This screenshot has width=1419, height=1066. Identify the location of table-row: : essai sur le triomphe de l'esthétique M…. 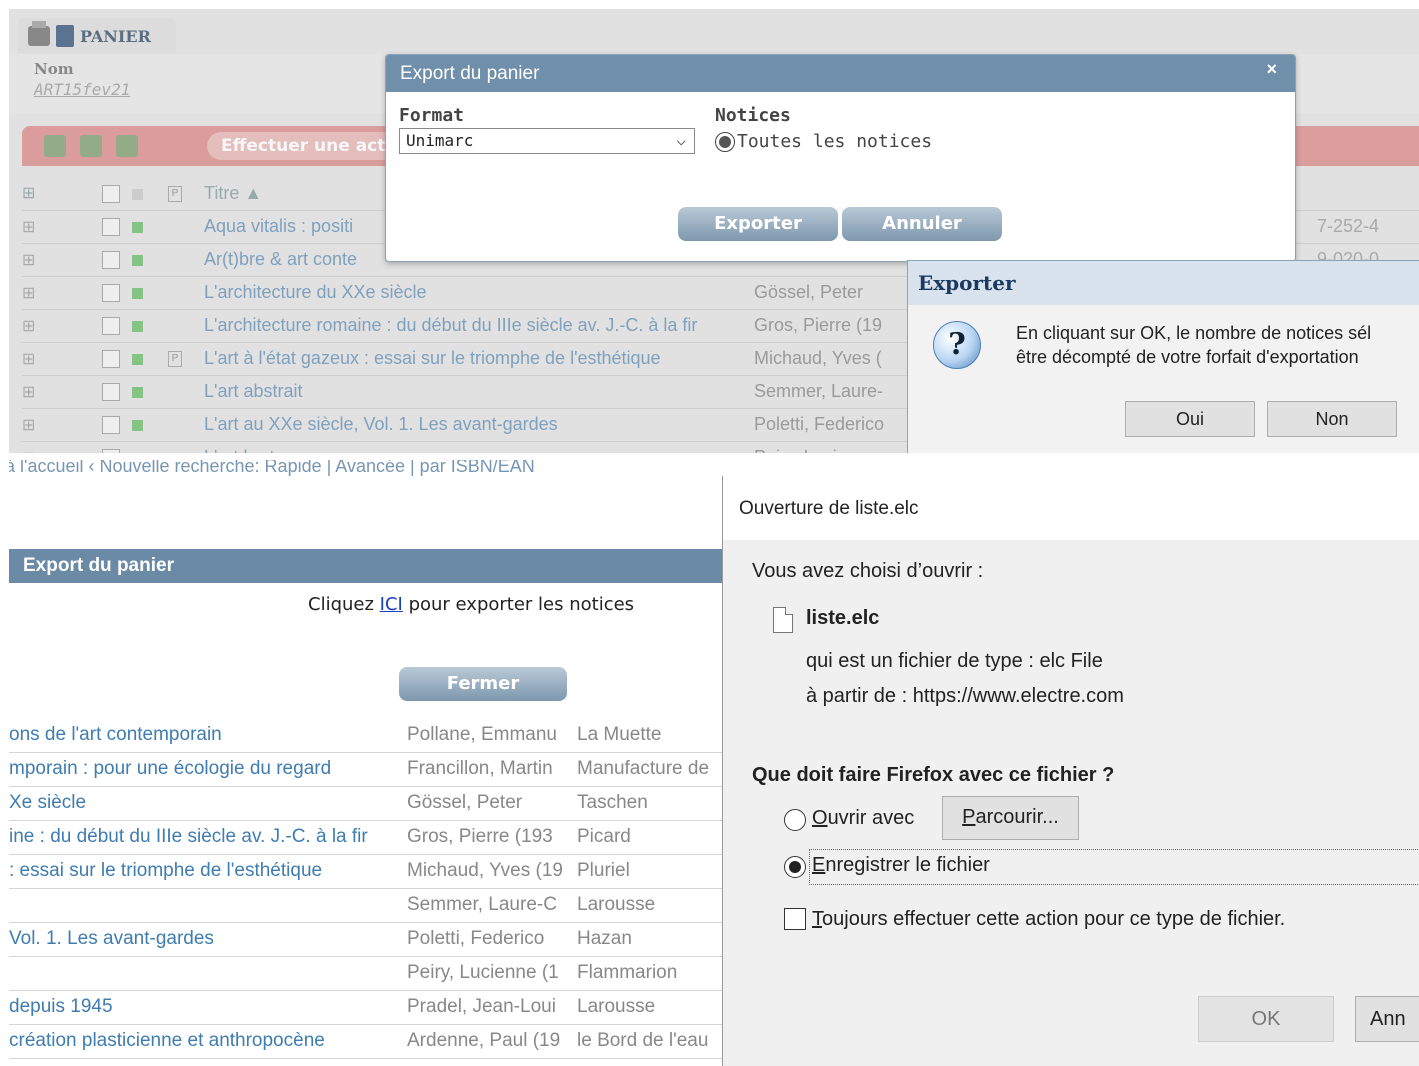
(368, 871).